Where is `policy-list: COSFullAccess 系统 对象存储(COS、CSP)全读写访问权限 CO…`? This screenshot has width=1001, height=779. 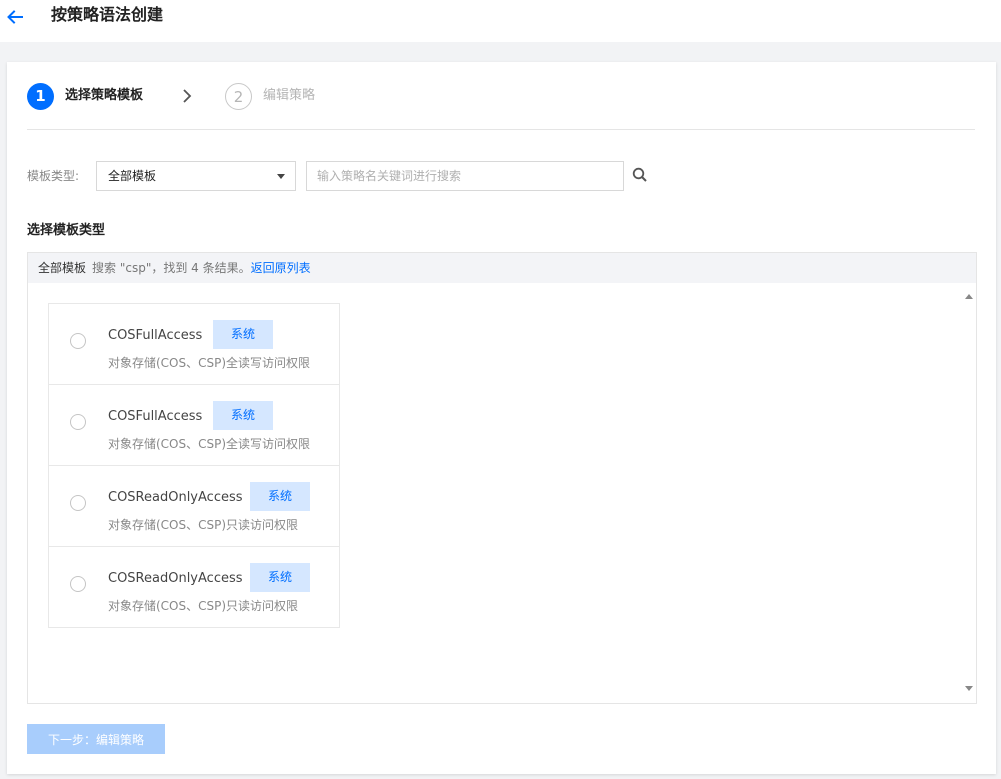 policy-list: COSFullAccess 系统 对象存储(COS、CSP)全读写访问权限 CO… is located at coordinates (194, 465).